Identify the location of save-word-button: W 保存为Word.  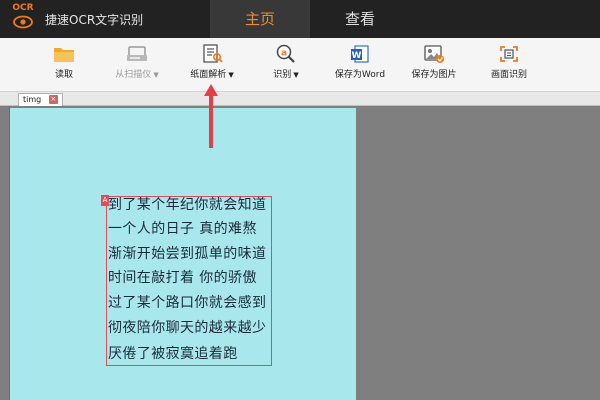
(360, 62).